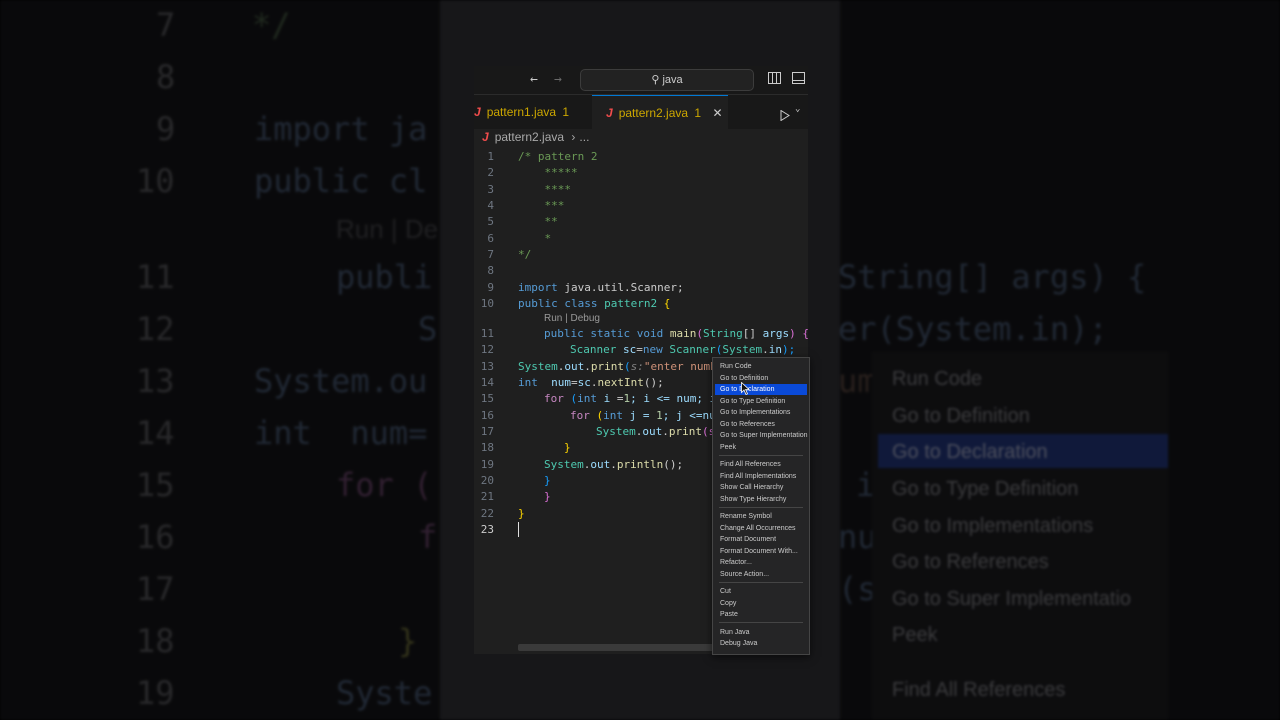  I want to click on code-line-12: Scanner sc=new Scanner(System.in);, so click(682, 349).